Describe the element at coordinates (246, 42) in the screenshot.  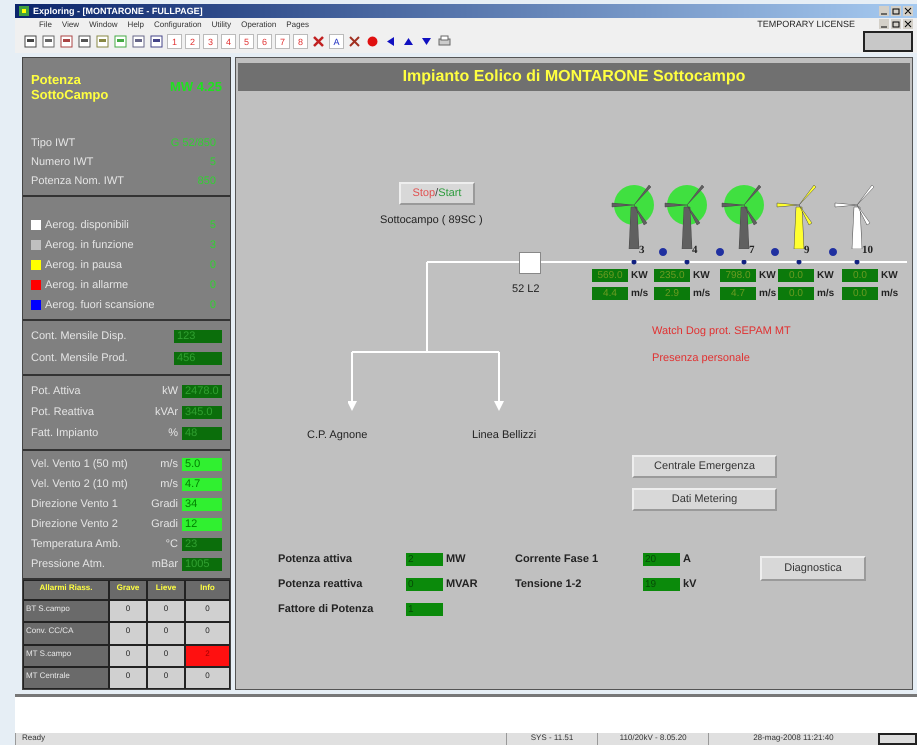
I see `page-button: 5` at that location.